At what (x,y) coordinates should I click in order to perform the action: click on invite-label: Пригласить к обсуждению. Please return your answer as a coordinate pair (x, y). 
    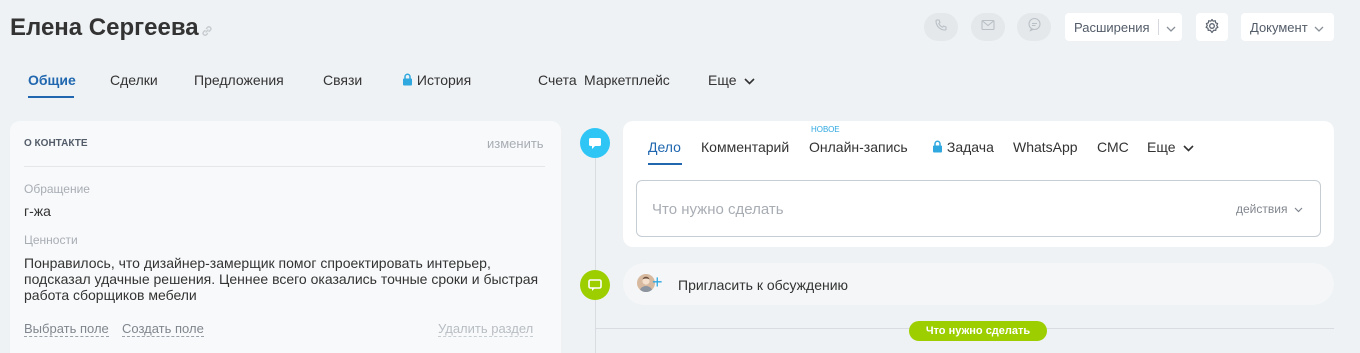
    Looking at the image, I should click on (763, 285).